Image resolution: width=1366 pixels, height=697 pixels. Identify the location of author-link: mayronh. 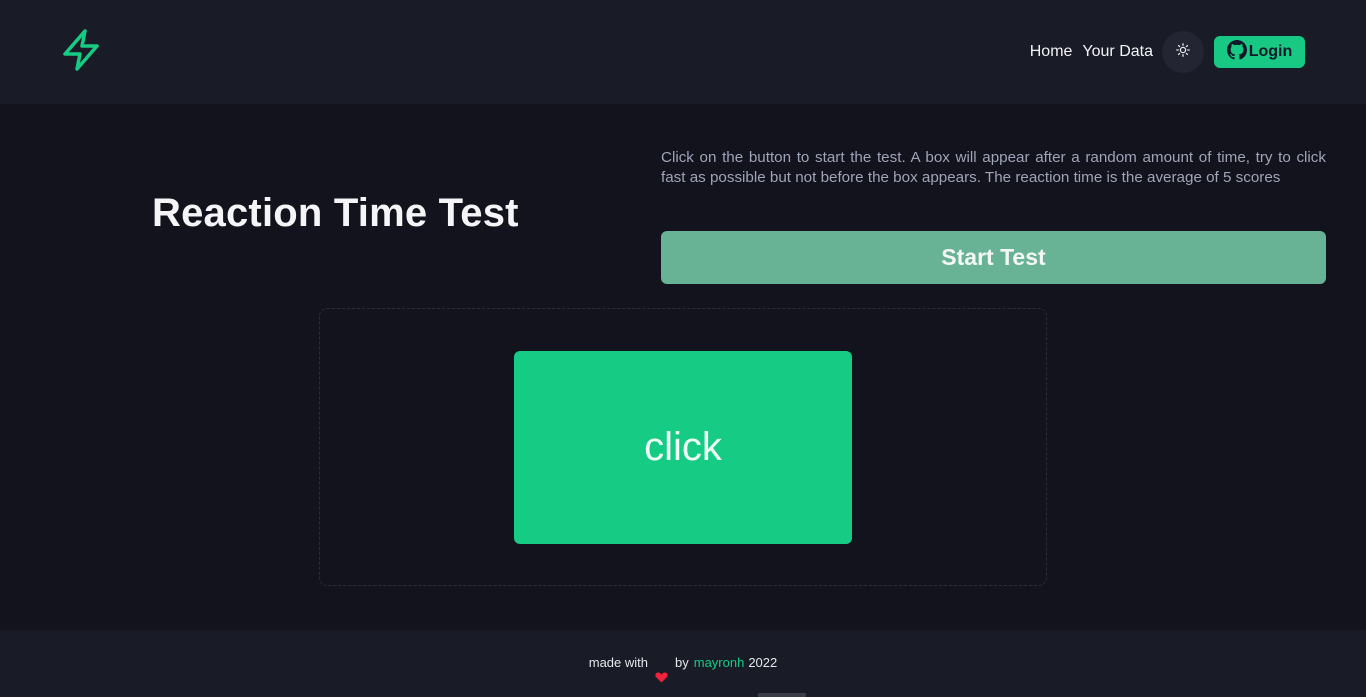
(719, 676).